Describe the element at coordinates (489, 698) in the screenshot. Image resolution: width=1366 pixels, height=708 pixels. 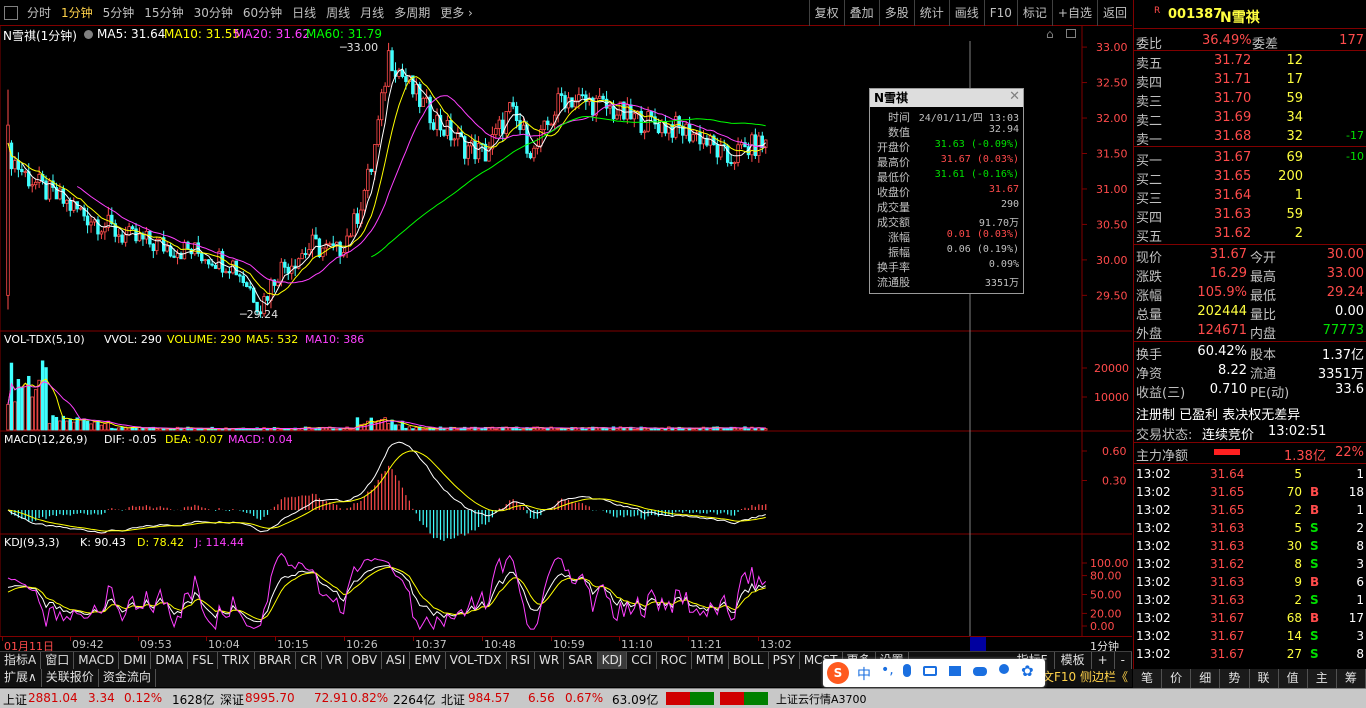
I see `bz-value: 984.57` at that location.